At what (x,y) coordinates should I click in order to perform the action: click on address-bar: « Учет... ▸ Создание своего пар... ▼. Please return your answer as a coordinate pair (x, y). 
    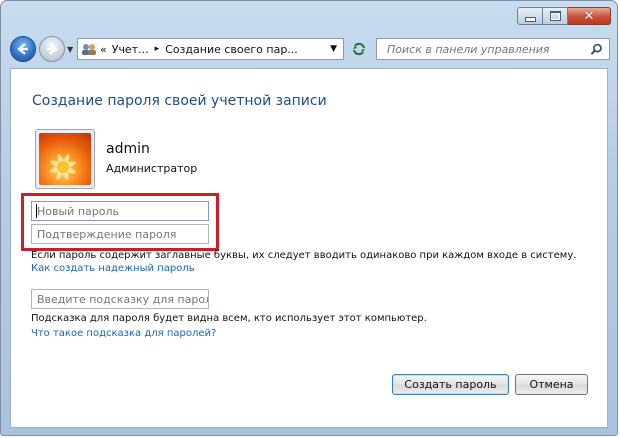
    Looking at the image, I should click on (210, 49).